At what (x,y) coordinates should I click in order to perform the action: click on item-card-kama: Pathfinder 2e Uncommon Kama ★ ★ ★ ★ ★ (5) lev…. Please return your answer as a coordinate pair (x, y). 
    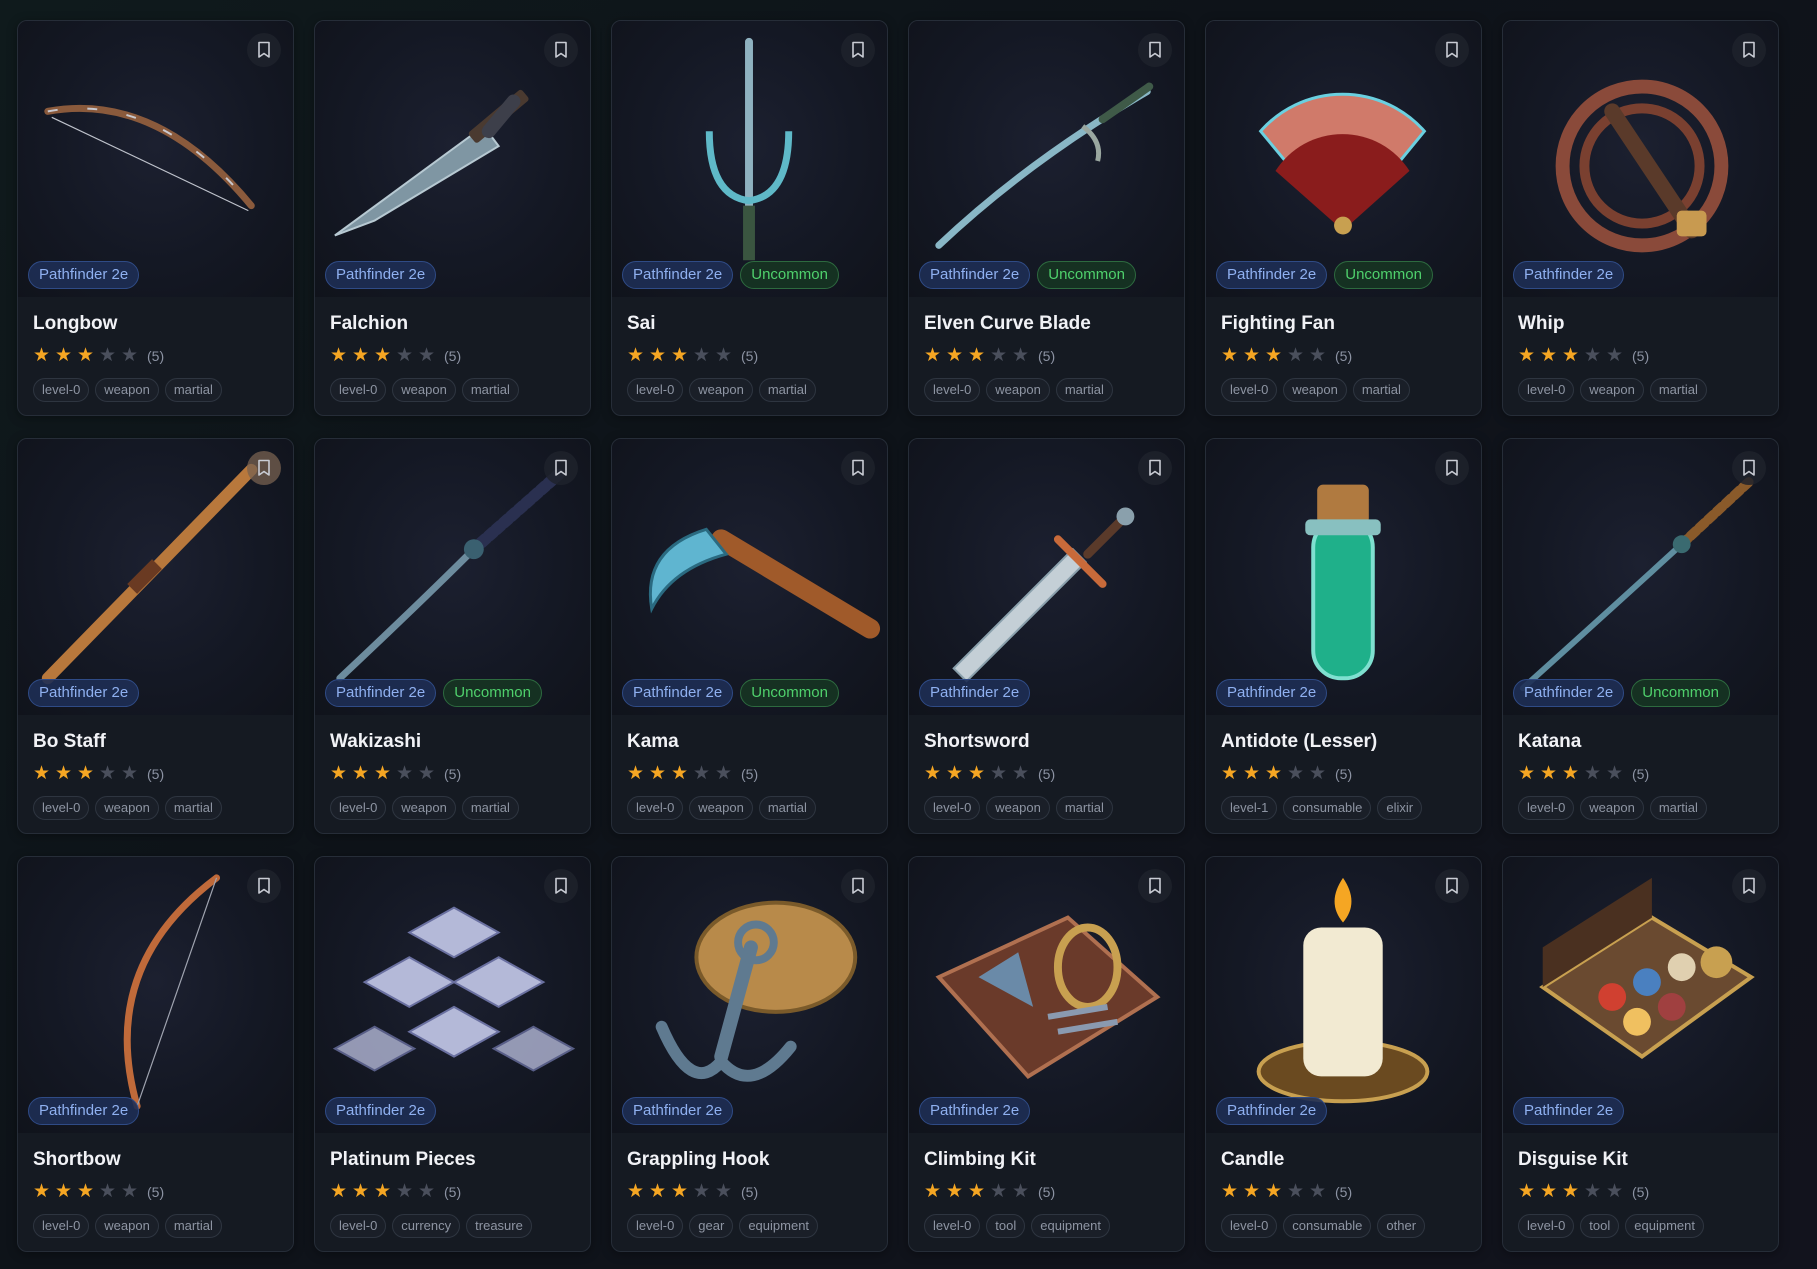
    Looking at the image, I should click on (749, 636).